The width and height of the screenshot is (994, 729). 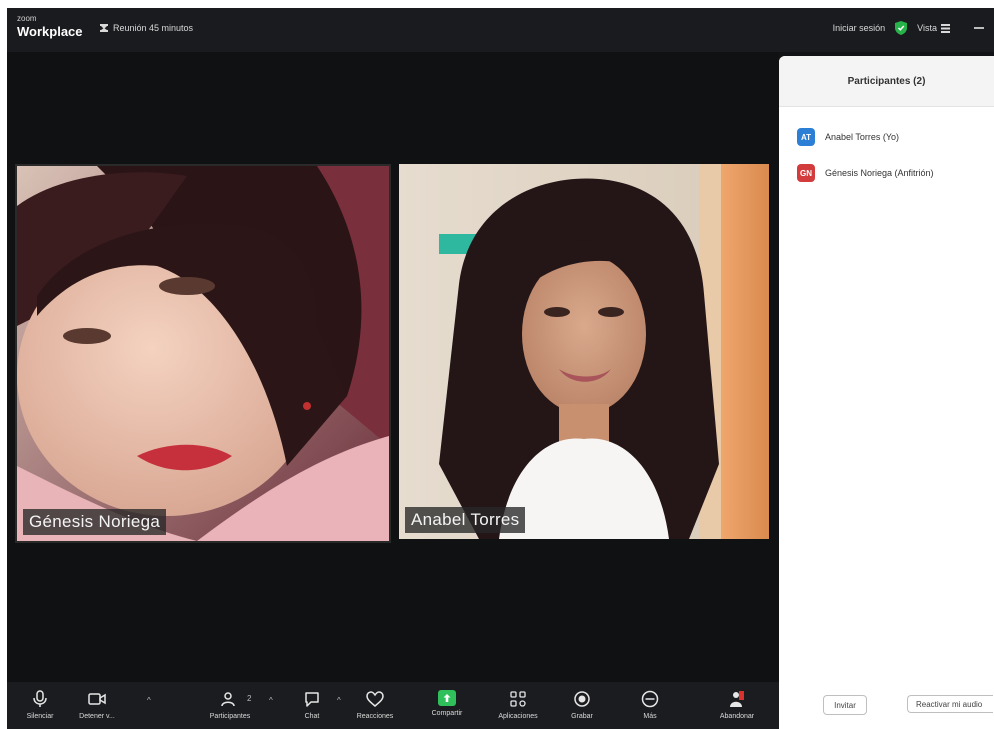 I want to click on mute-label: Silenciar, so click(x=40, y=716).